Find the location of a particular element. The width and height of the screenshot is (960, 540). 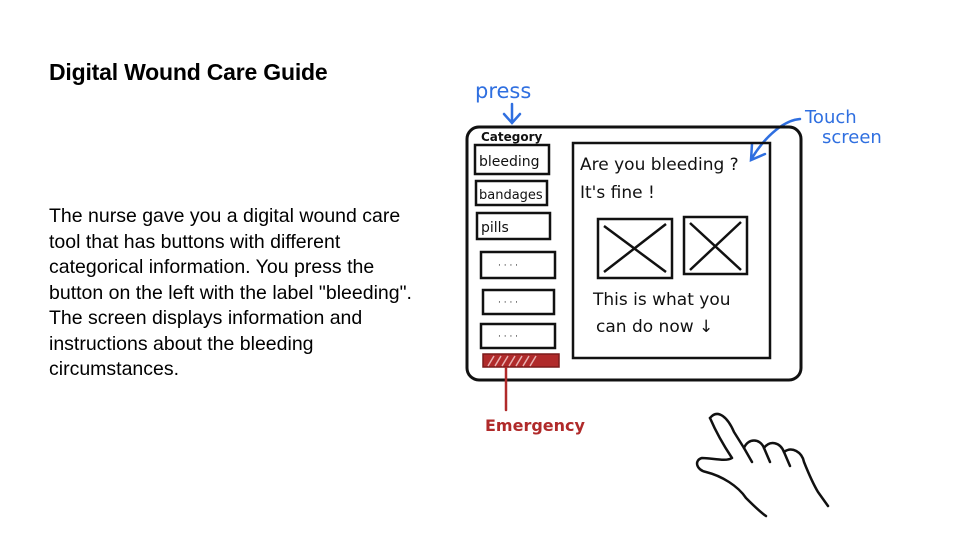

touch-label: Touch is located at coordinates (830, 117).